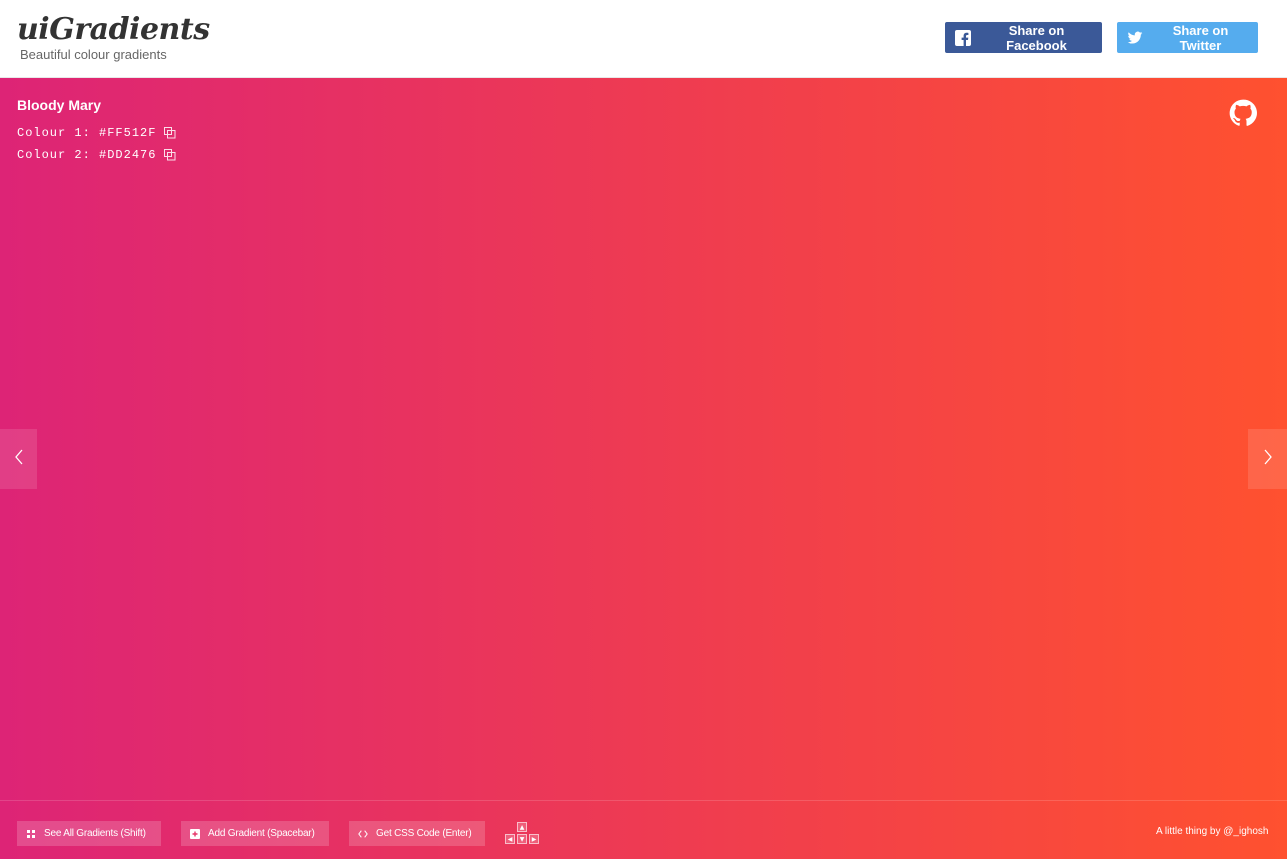 This screenshot has width=1287, height=859. I want to click on key-down: ▼, so click(522, 839).